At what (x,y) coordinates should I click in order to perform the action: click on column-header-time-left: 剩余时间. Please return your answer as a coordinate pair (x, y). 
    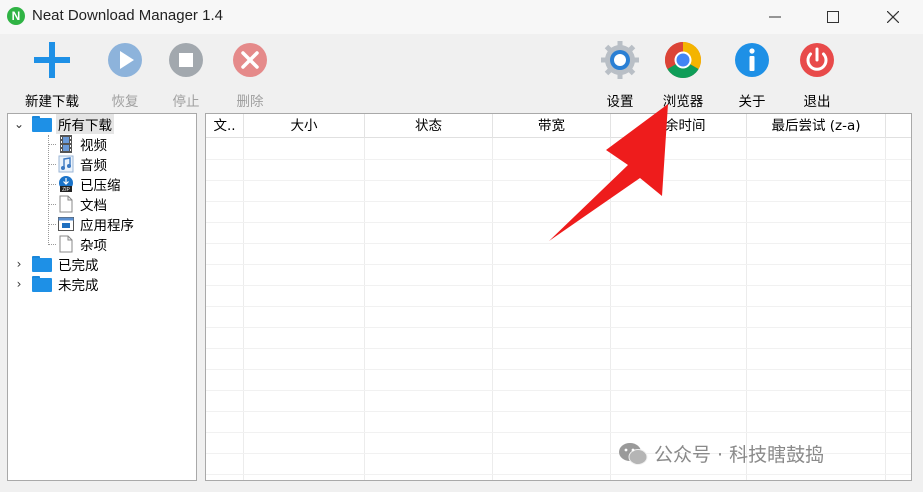
    Looking at the image, I should click on (679, 126).